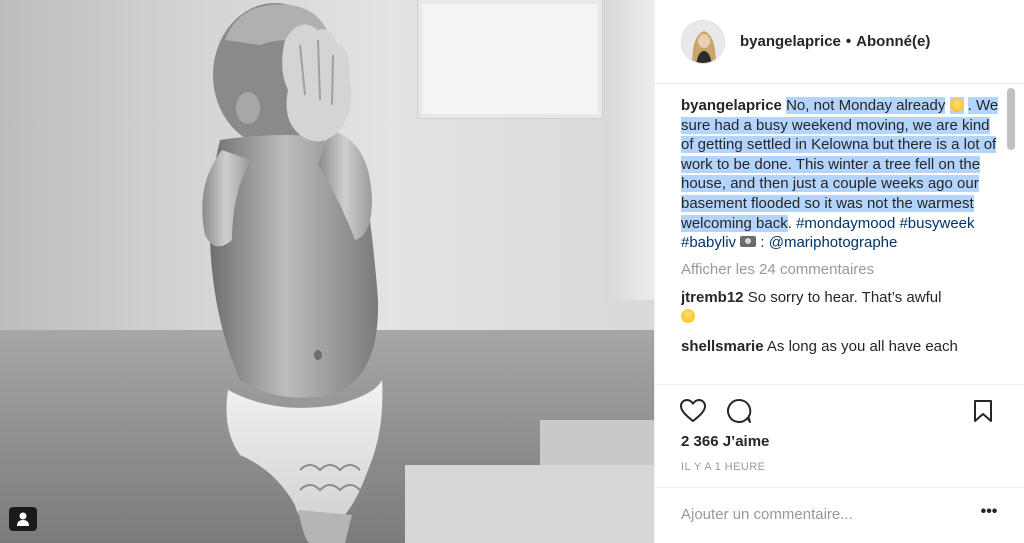  I want to click on post-timestamp: IL Y A 1 HEURE, so click(723, 467).